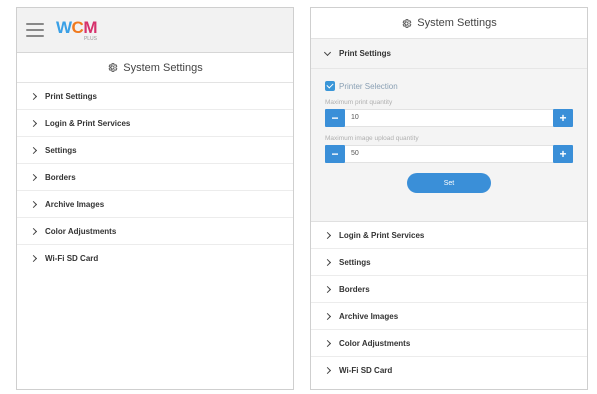  I want to click on logo-subtitle: PLUS, so click(90, 38).